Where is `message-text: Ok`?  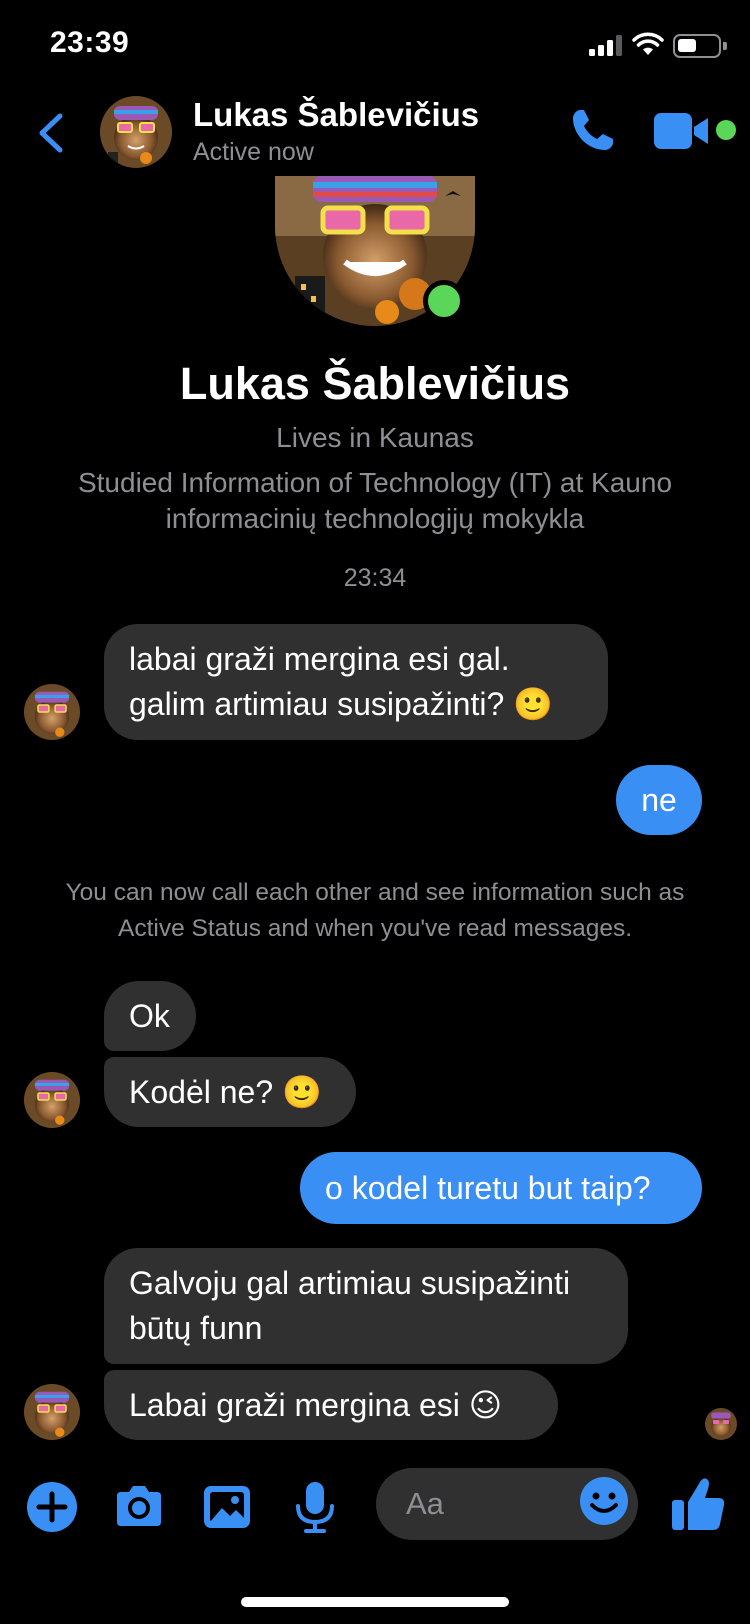
message-text: Ok is located at coordinates (149, 1015).